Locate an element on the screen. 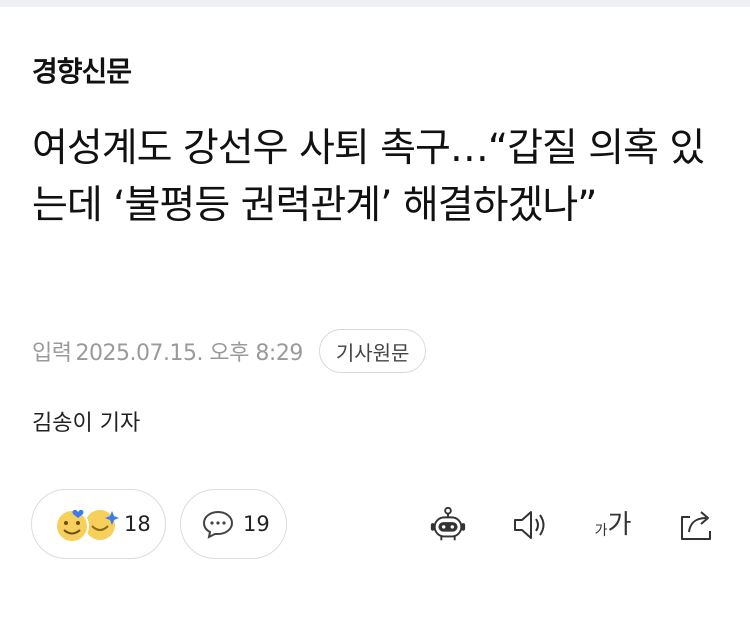 The height and width of the screenshot is (619, 750). top-bar is located at coordinates (375, 3).